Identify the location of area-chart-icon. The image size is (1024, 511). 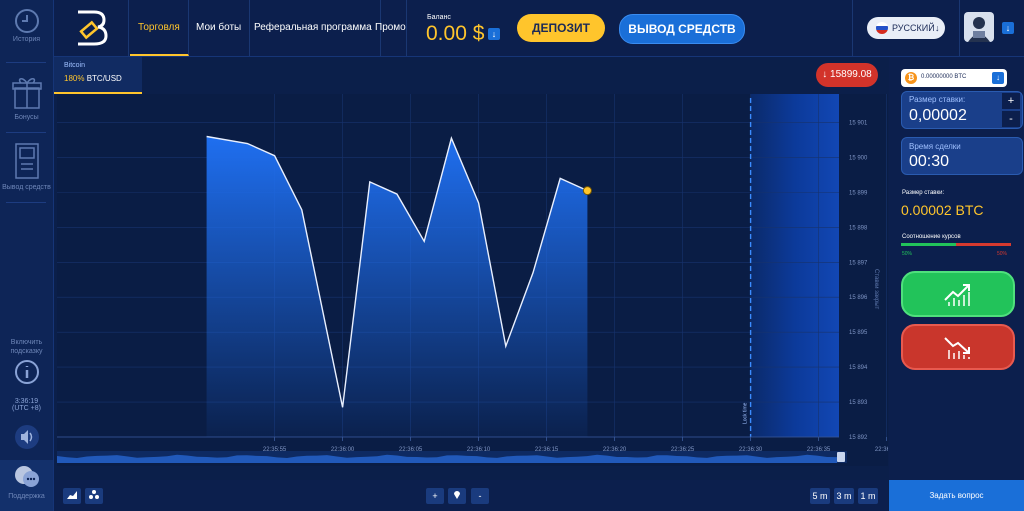
(72, 495).